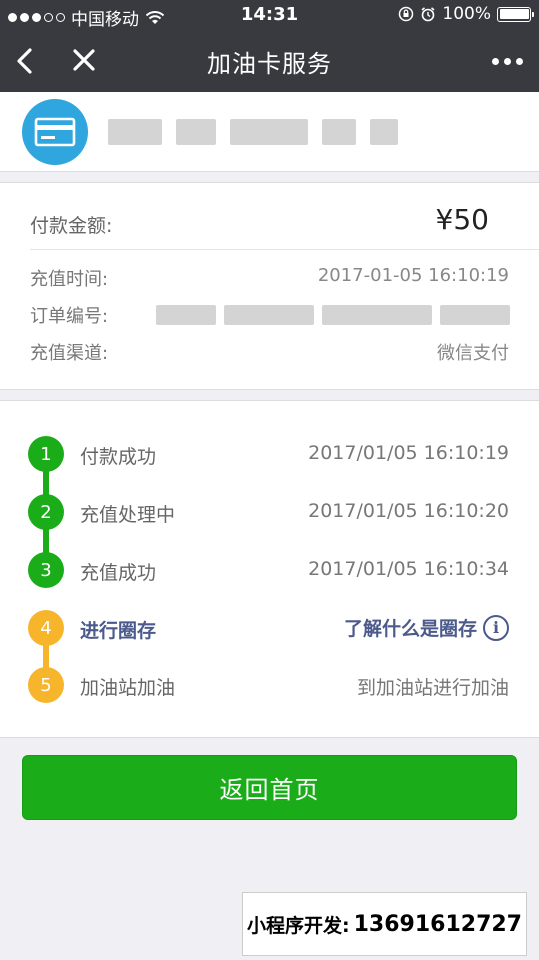 This screenshot has width=539, height=960. Describe the element at coordinates (410, 629) in the screenshot. I see `learn-load-card-text: 了解什么是圈存` at that location.